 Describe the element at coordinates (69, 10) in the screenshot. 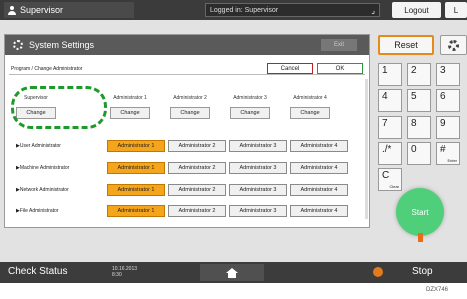

I see `user-indicator: Supervisor` at that location.